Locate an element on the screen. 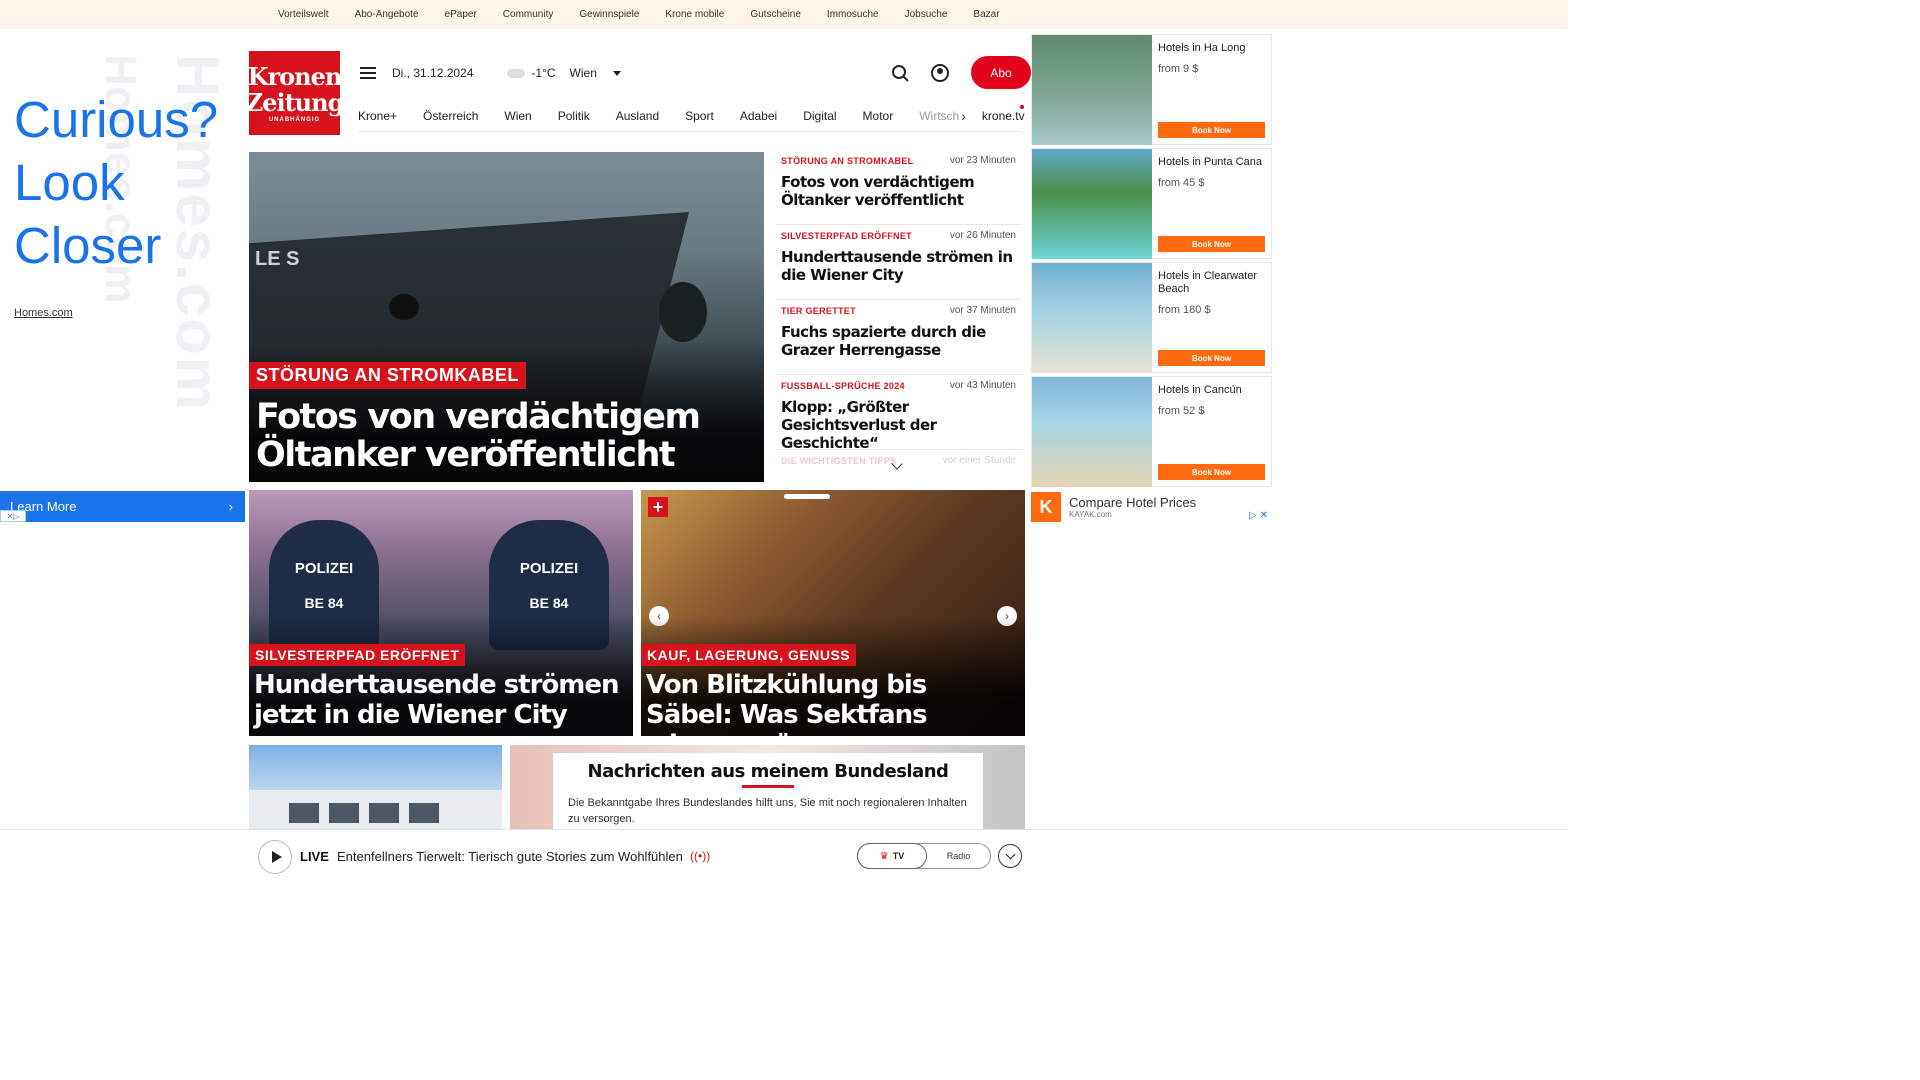 This screenshot has width=1920, height=1080. city-selector: Wien is located at coordinates (583, 73).